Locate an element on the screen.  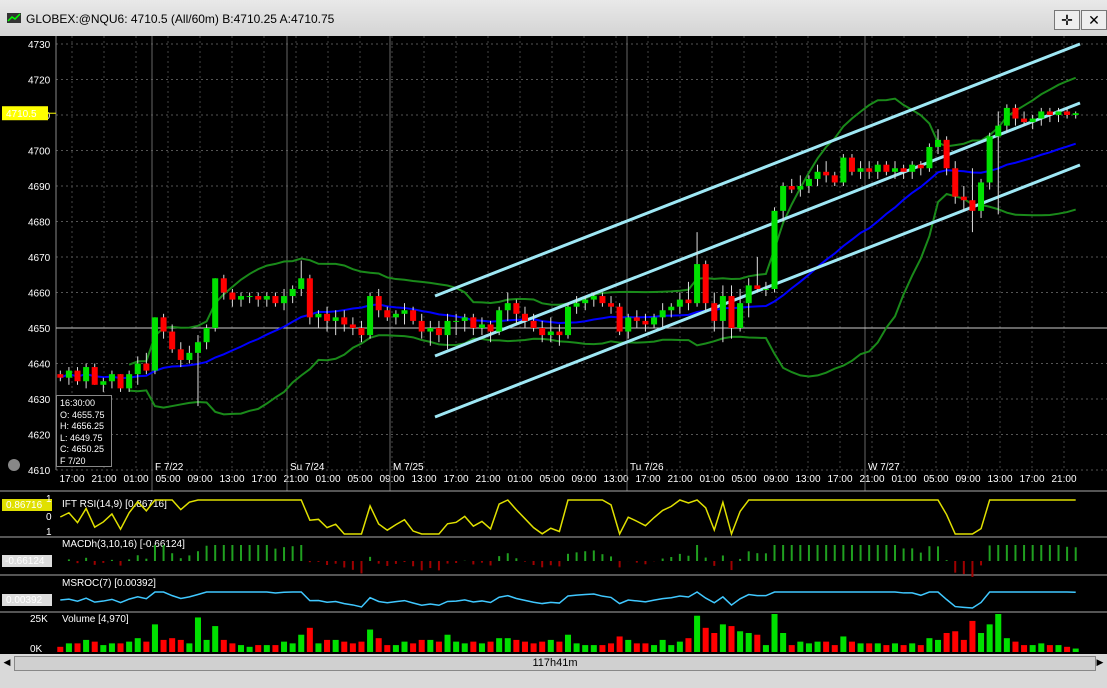
price-tick-label: 4610 is located at coordinates (39, 471).